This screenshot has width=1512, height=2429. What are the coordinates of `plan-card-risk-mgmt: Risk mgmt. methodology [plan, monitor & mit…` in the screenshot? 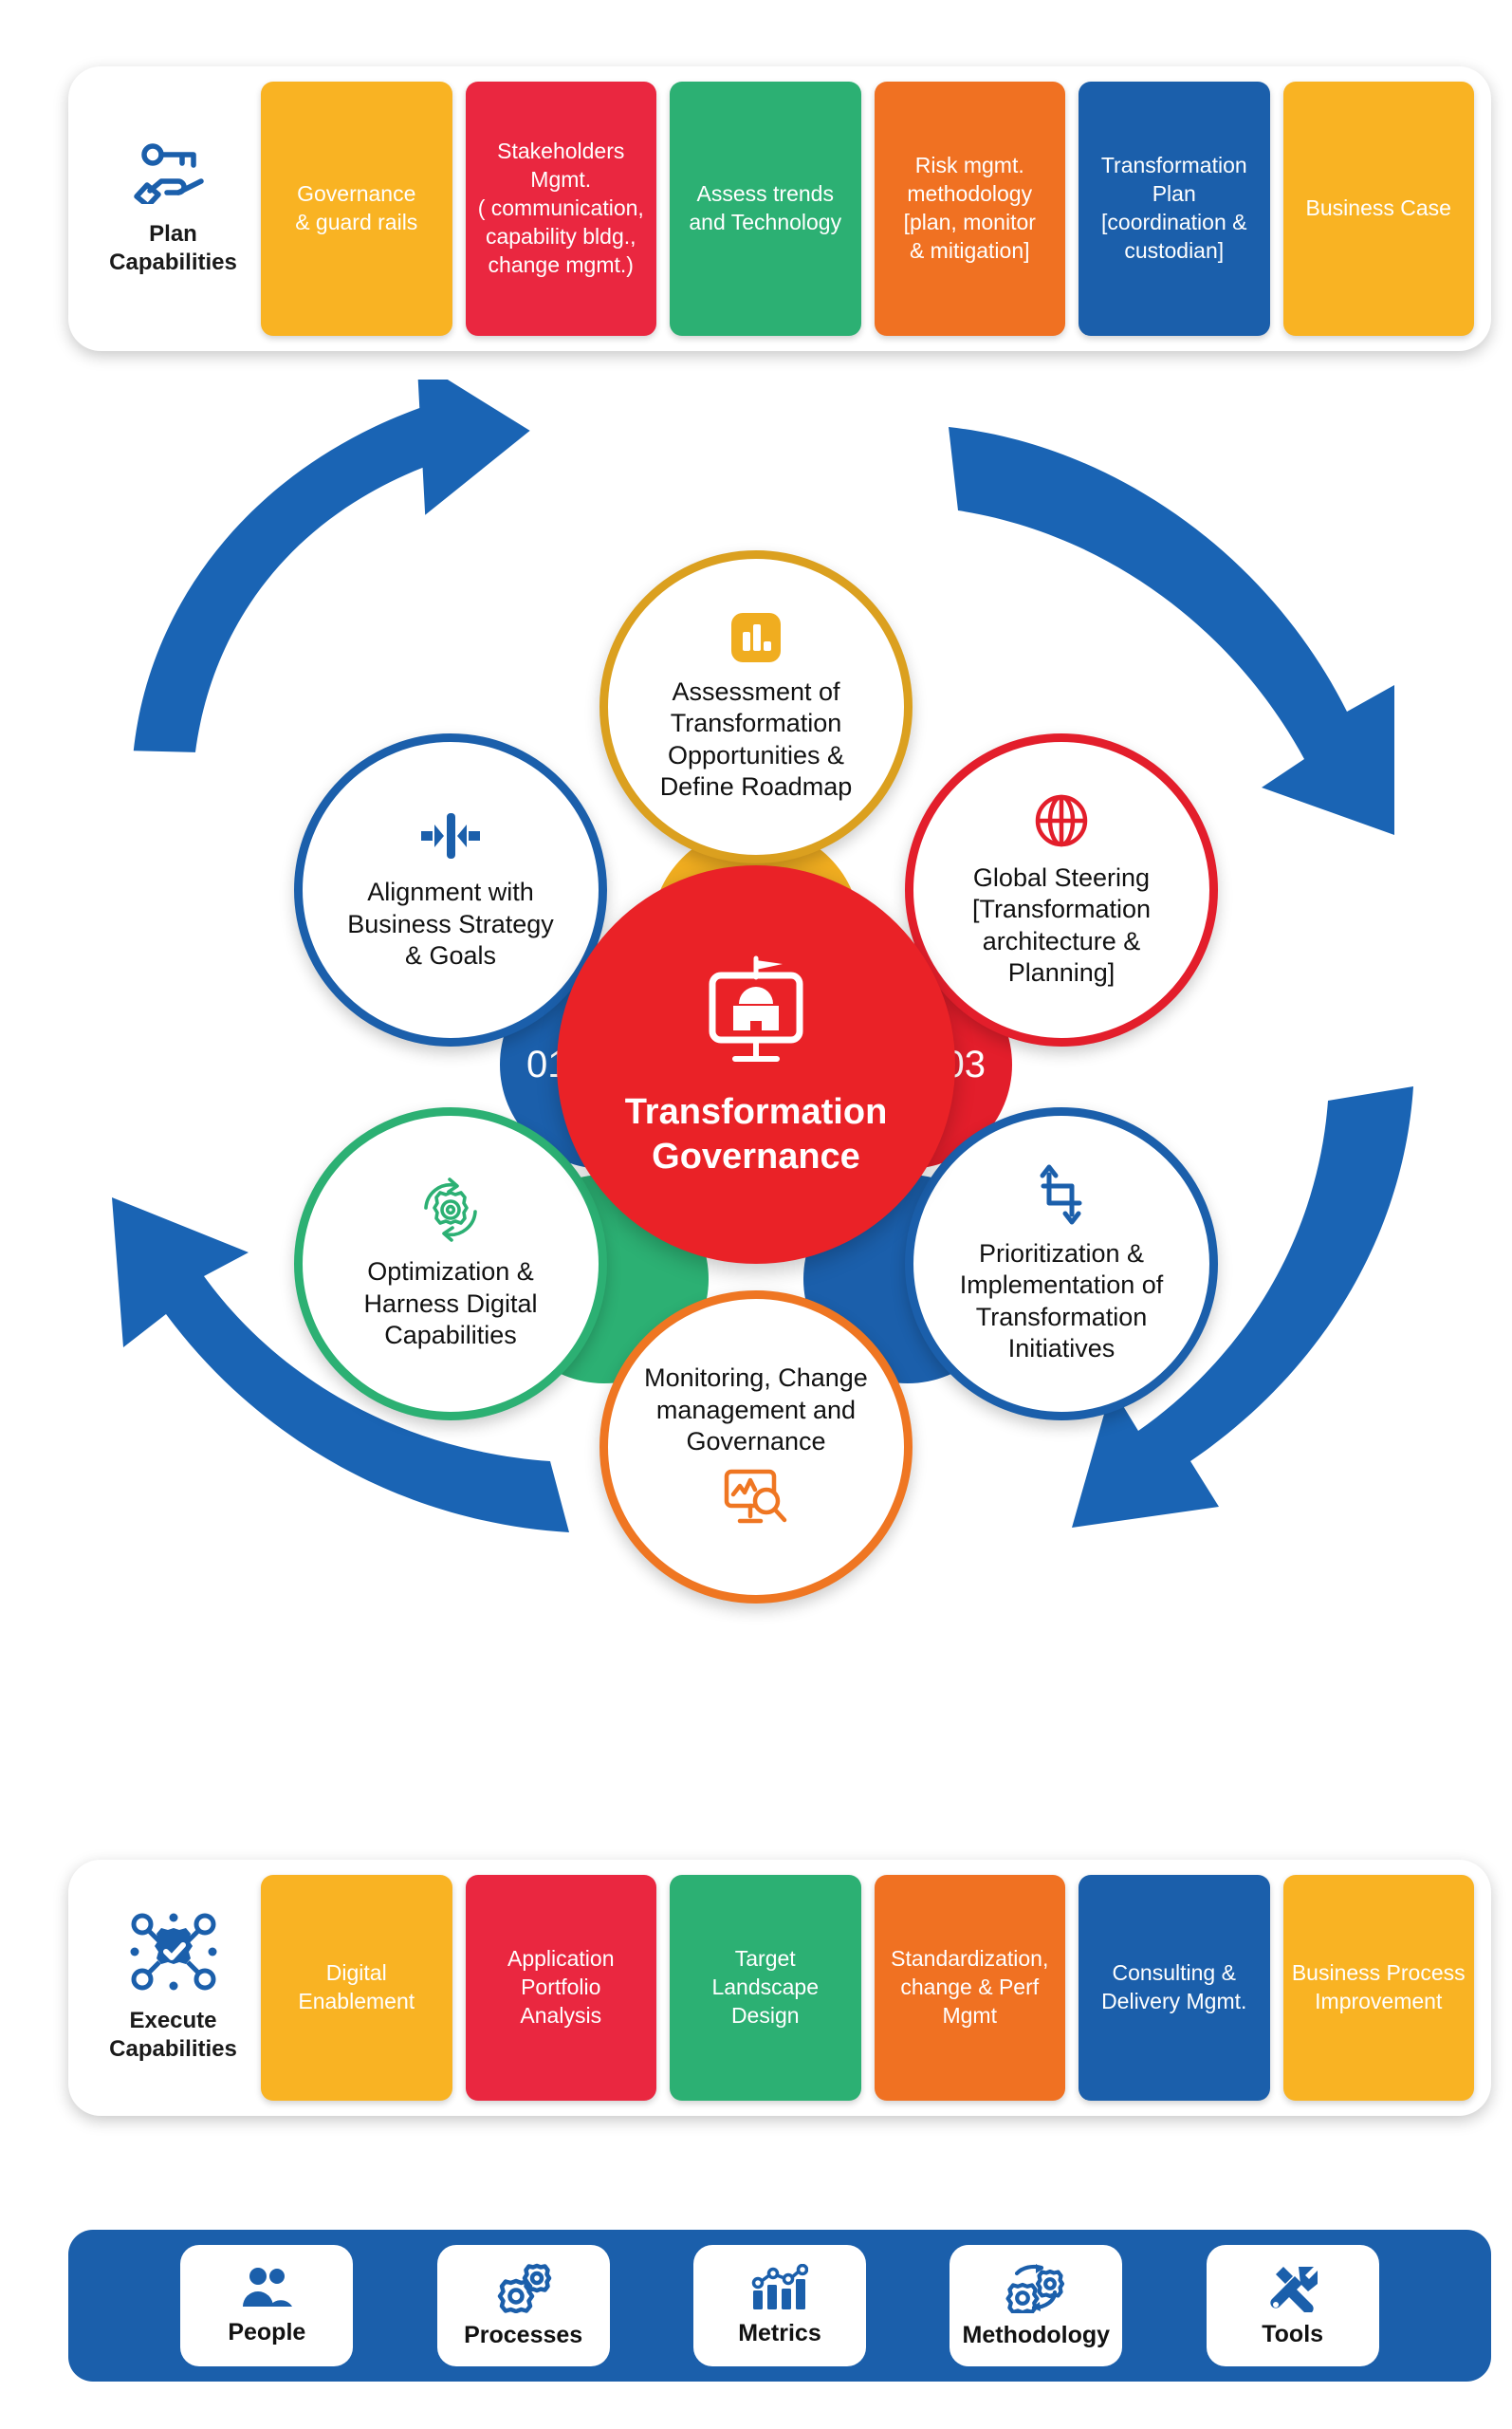 It's located at (969, 209).